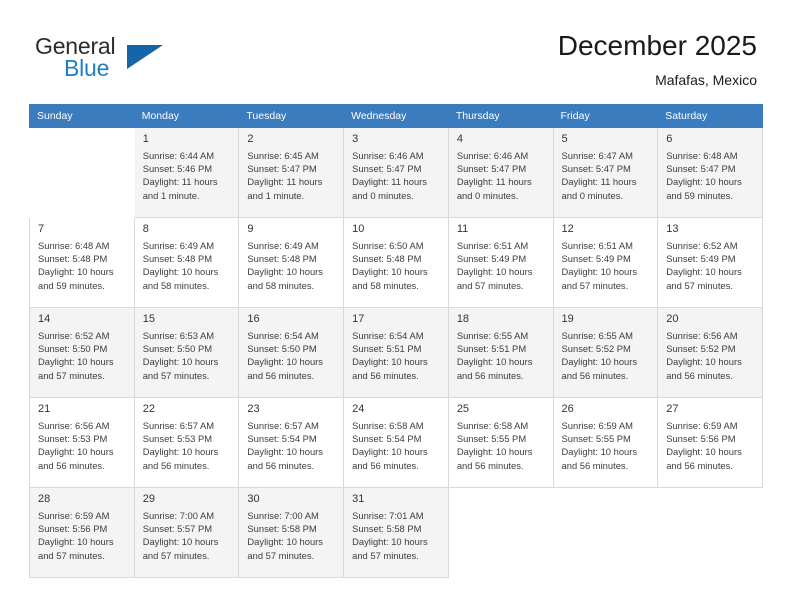  I want to click on sunrise-text: Sunrise: 6:56 AM, so click(74, 425).